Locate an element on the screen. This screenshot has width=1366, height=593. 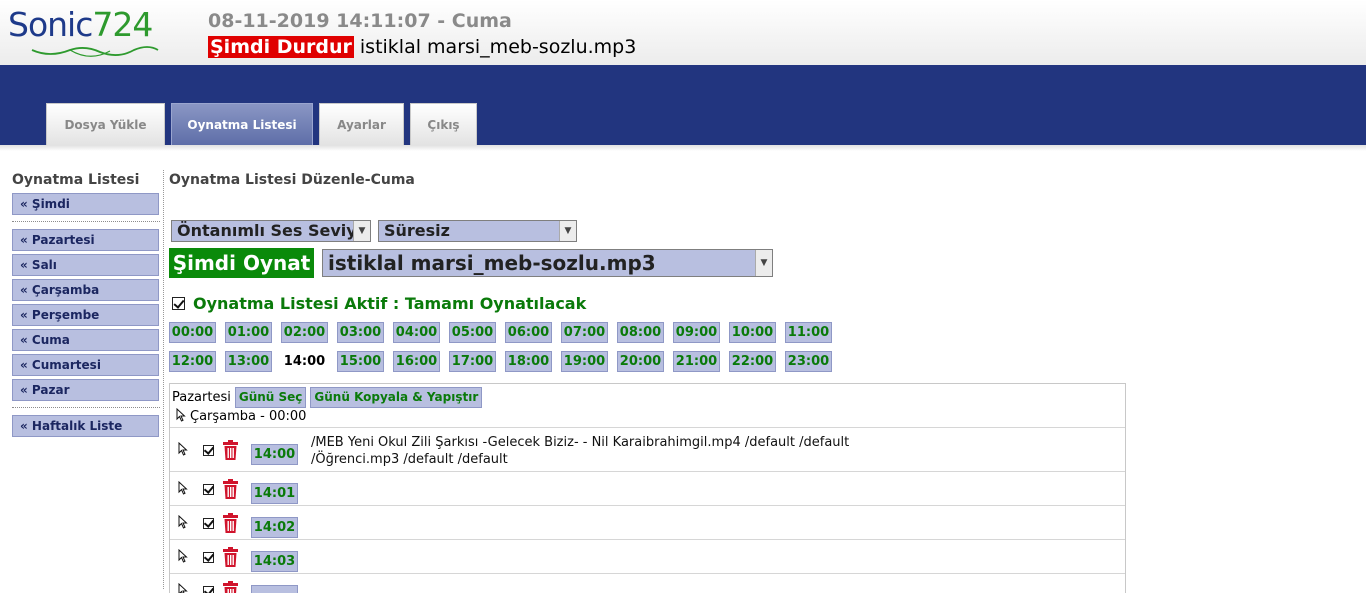
file-select-value: istiklal marsi_meb-sozlu.mp3 is located at coordinates (492, 263).